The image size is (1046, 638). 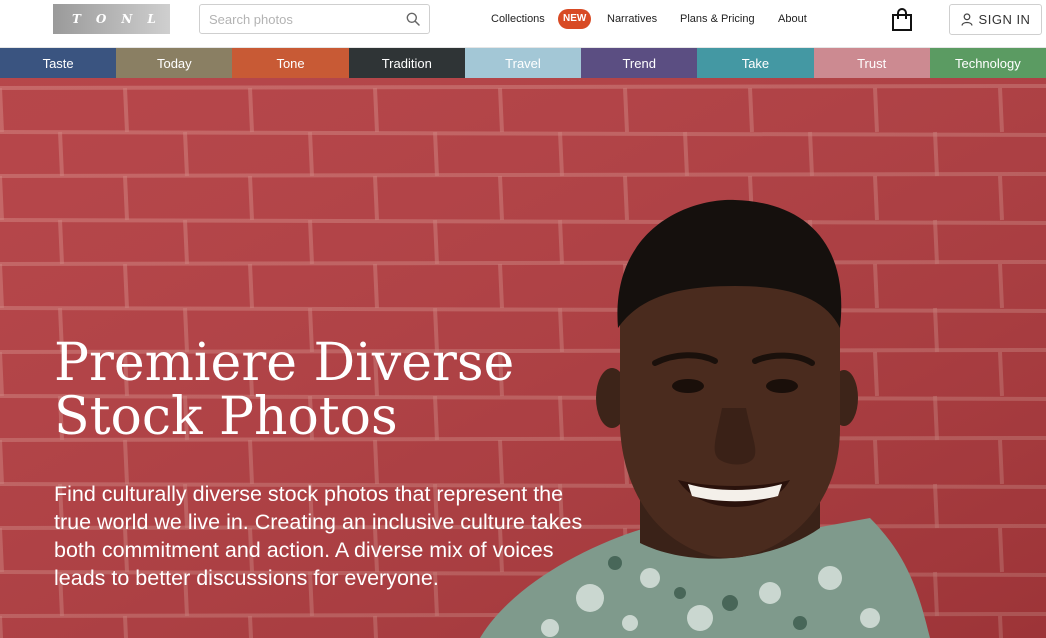 What do you see at coordinates (871, 63) in the screenshot?
I see `category-trust: Trust` at bounding box center [871, 63].